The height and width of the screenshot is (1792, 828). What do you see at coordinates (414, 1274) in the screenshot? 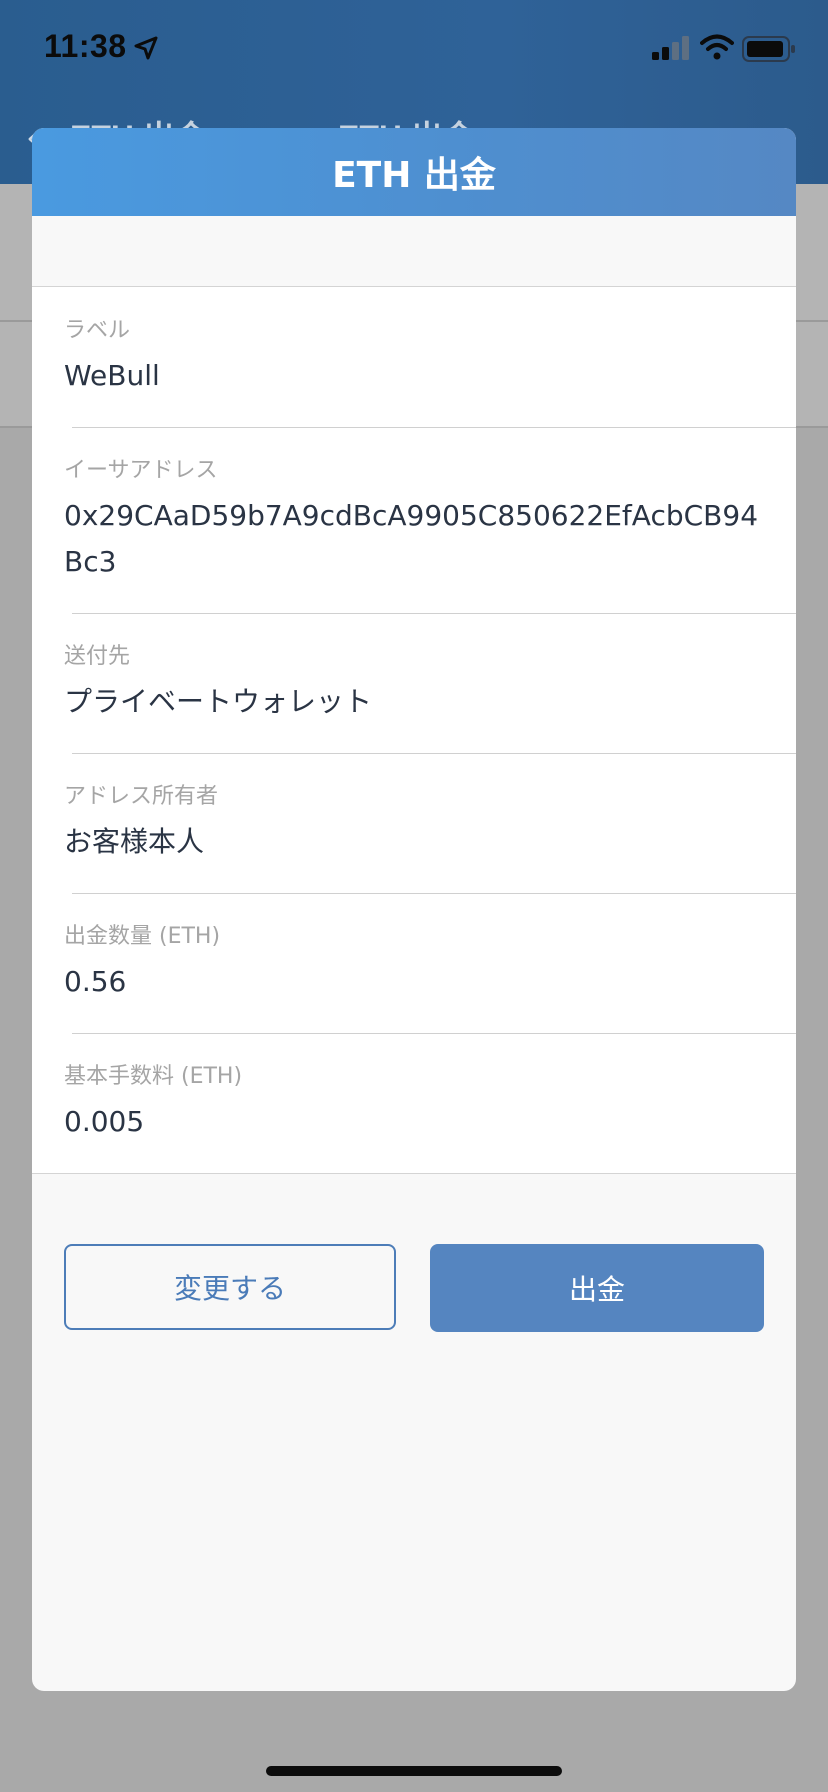
I see `modal-actions: 変更する 出金` at bounding box center [414, 1274].